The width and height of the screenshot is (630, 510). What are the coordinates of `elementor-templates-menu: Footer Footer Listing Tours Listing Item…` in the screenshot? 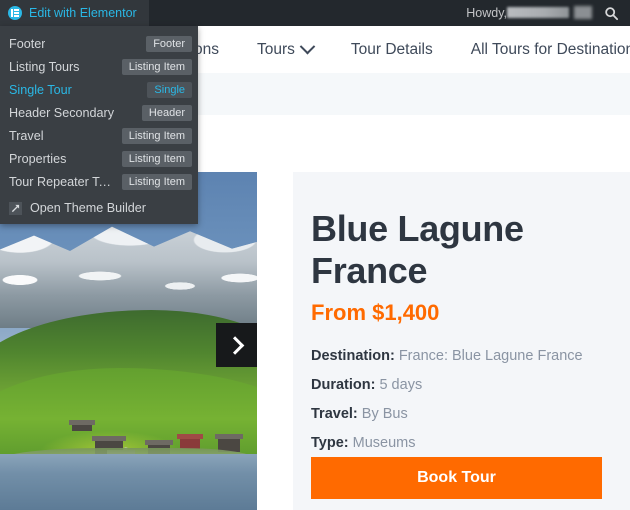 It's located at (99, 125).